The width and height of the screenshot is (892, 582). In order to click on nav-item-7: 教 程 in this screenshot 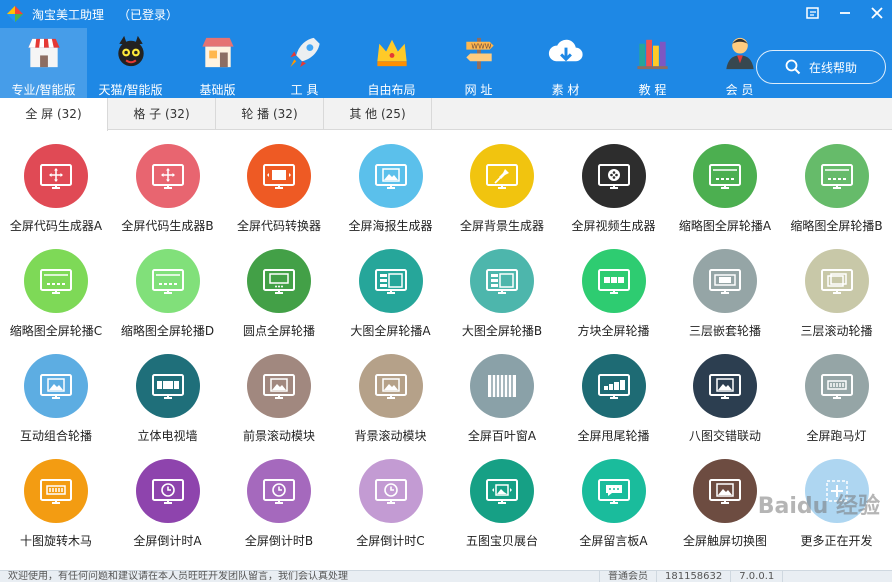, I will do `click(652, 63)`.